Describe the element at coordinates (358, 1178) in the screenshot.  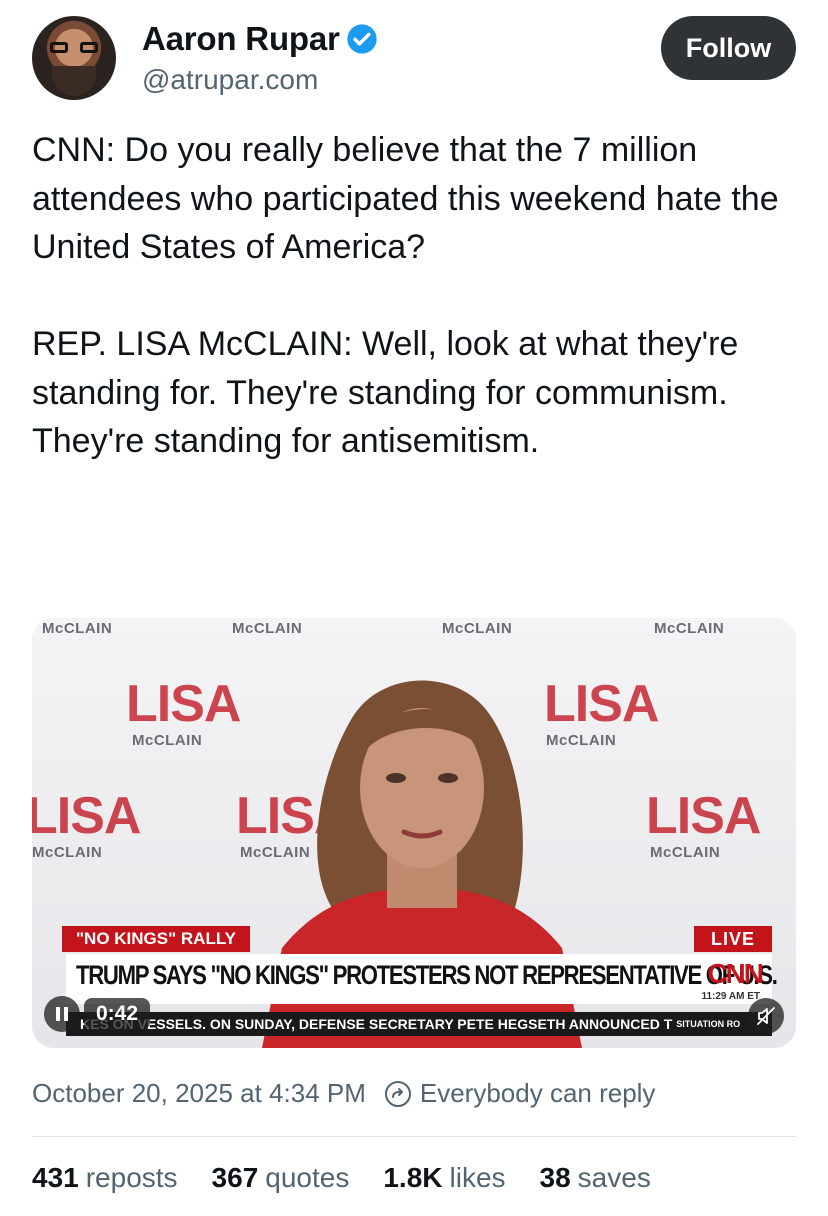
I see `engagement-stats: 431 reposts 367 quotes 1.8K likes 38 saves` at that location.